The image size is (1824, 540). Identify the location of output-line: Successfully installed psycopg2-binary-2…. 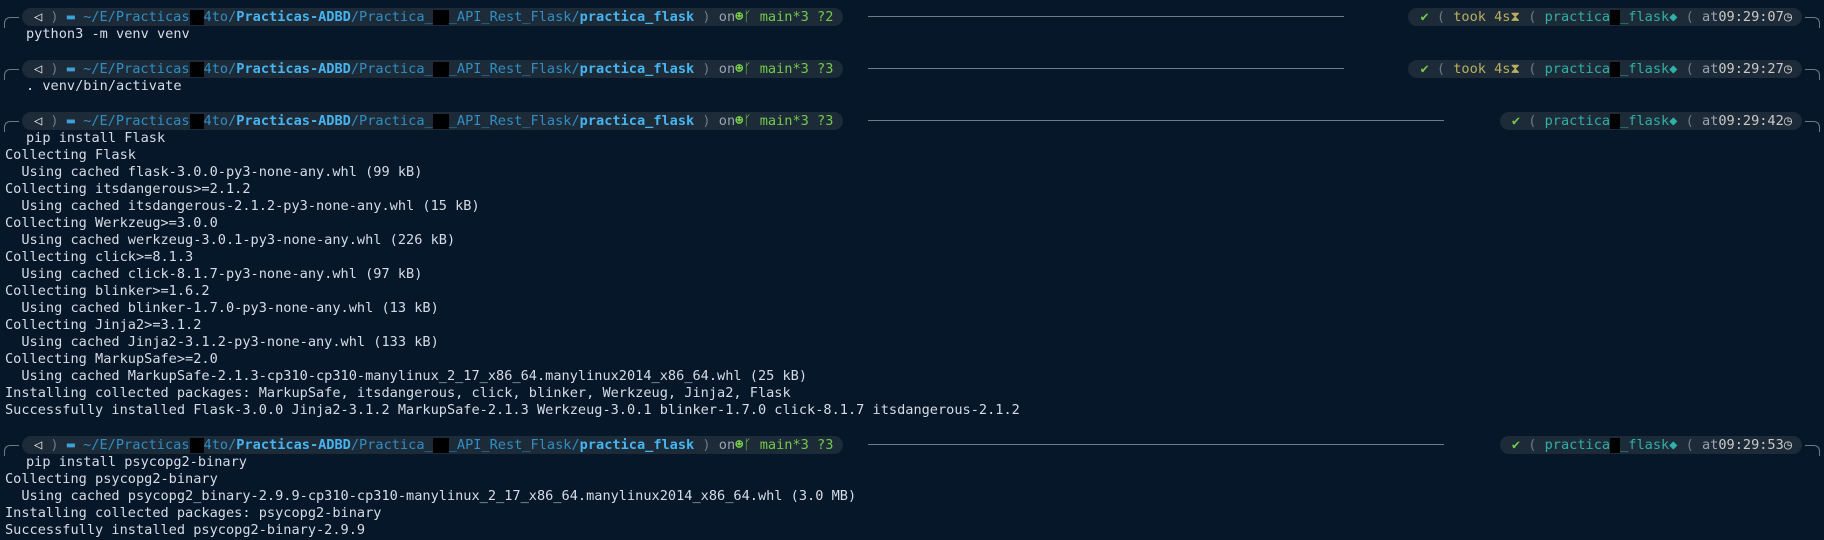
(185, 530).